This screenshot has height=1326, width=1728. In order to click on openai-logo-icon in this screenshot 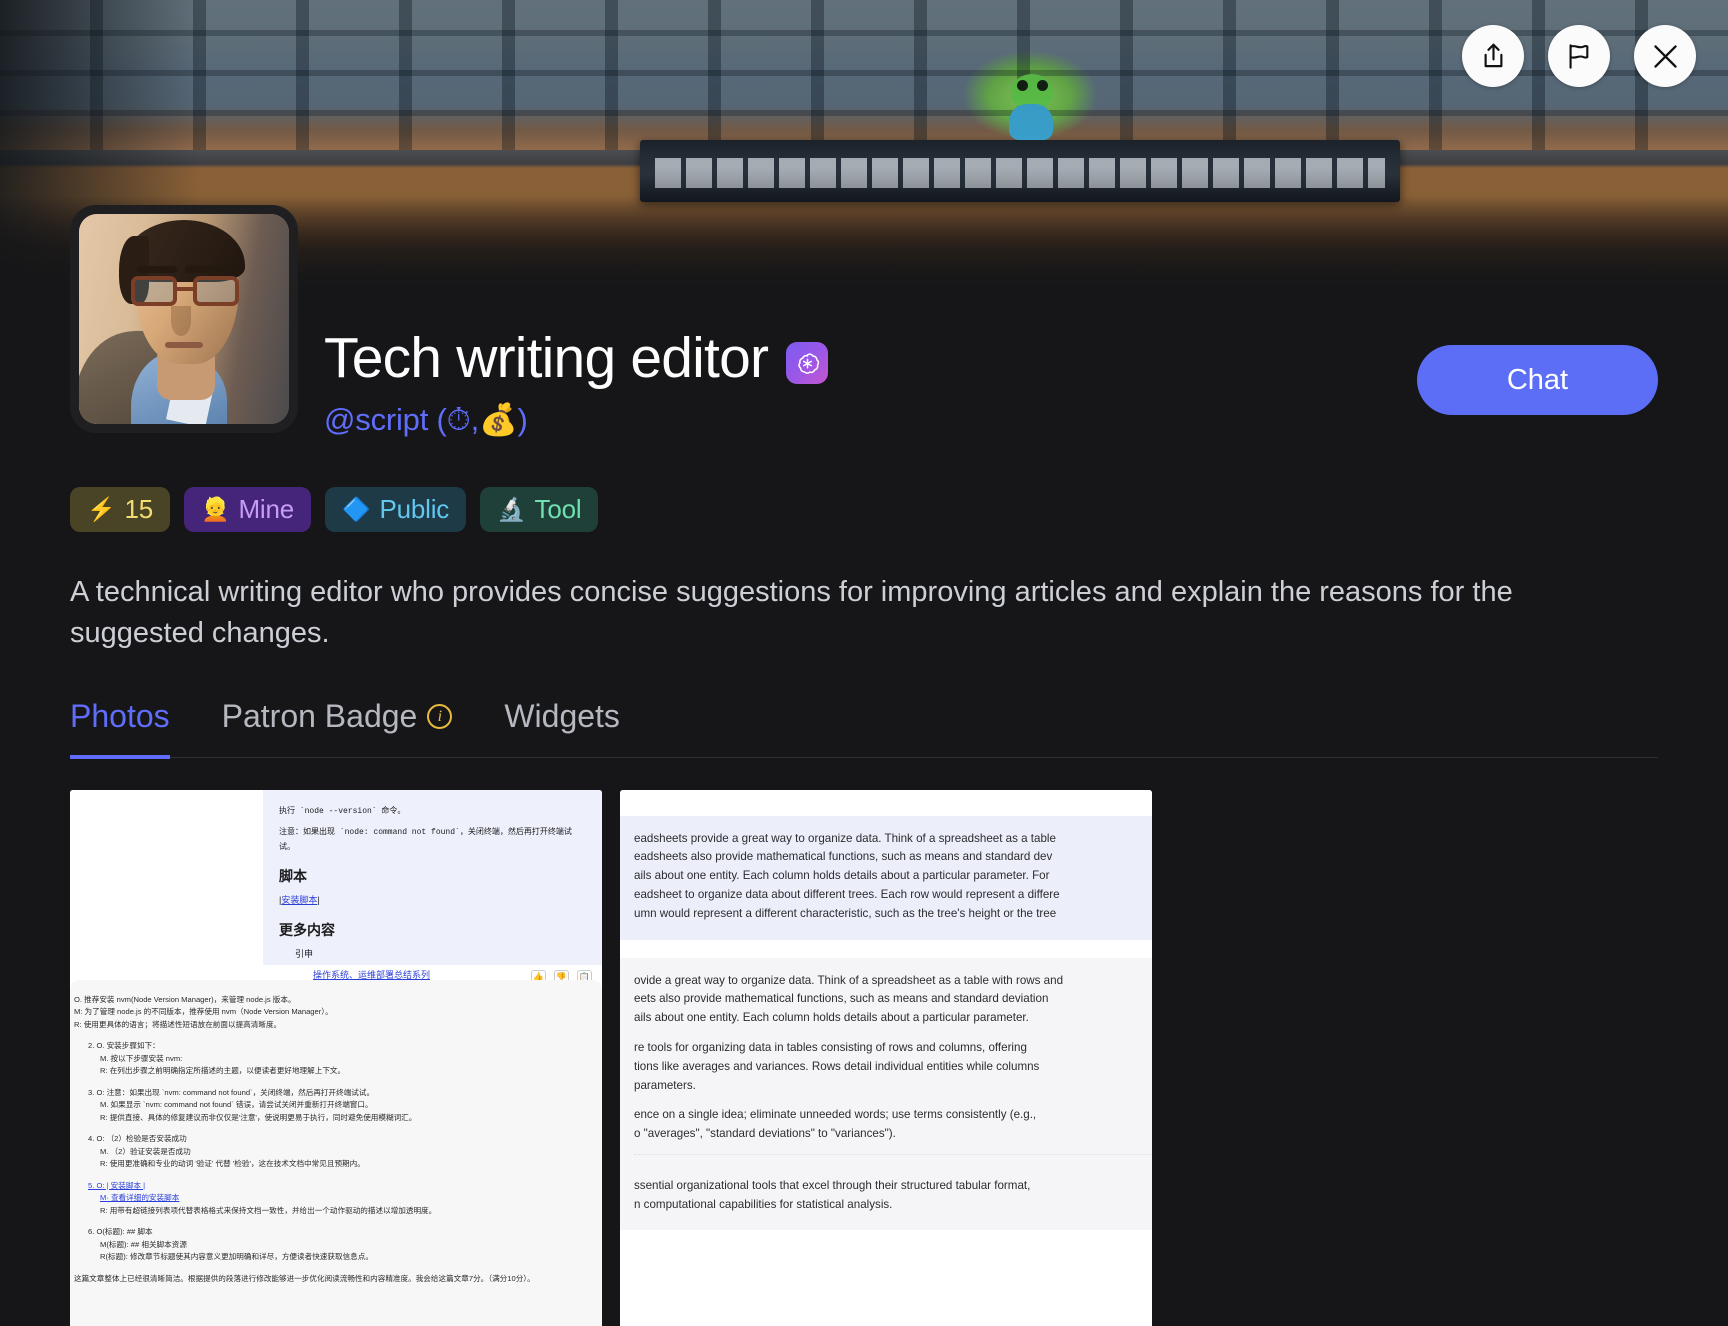, I will do `click(807, 363)`.